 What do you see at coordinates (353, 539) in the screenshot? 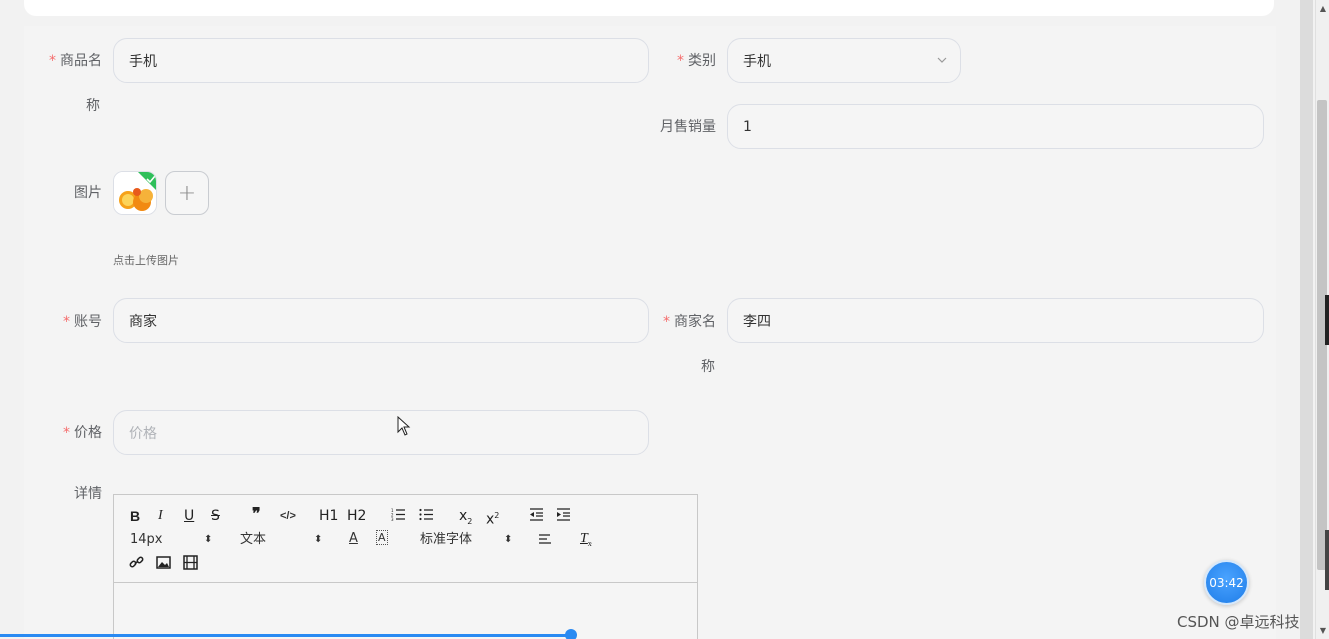
I see `font-color-icon: A` at bounding box center [353, 539].